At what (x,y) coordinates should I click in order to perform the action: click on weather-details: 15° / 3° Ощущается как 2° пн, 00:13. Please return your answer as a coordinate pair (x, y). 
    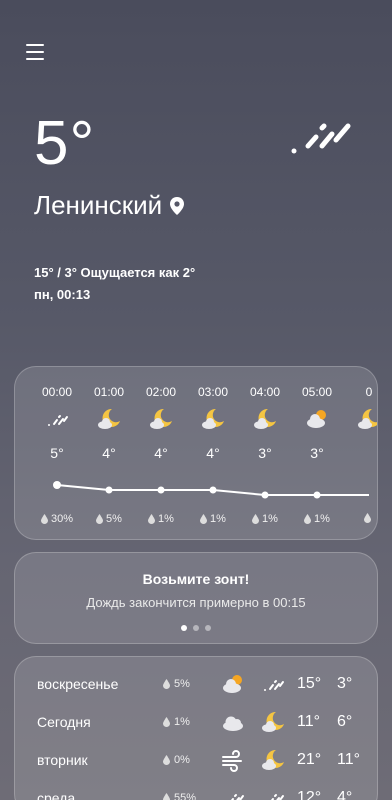
    Looking at the image, I should click on (114, 284).